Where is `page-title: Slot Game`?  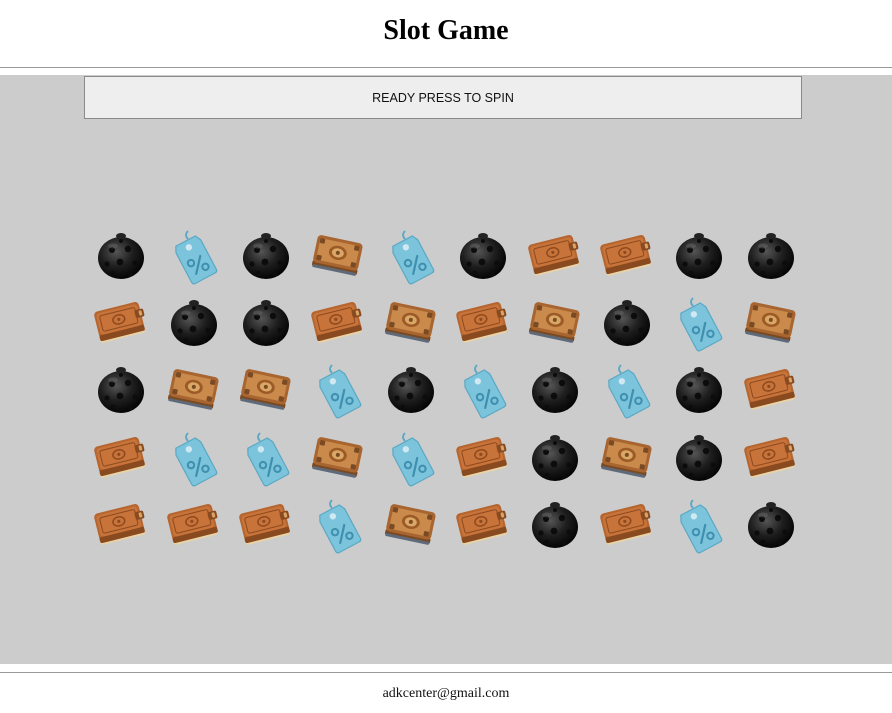 page-title: Slot Game is located at coordinates (446, 30).